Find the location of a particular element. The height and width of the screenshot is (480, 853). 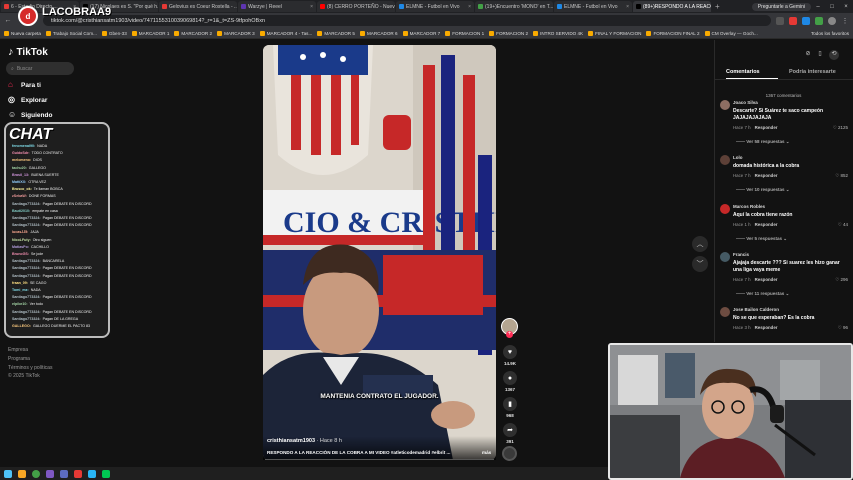

video-progress-bar is located at coordinates (379, 459).